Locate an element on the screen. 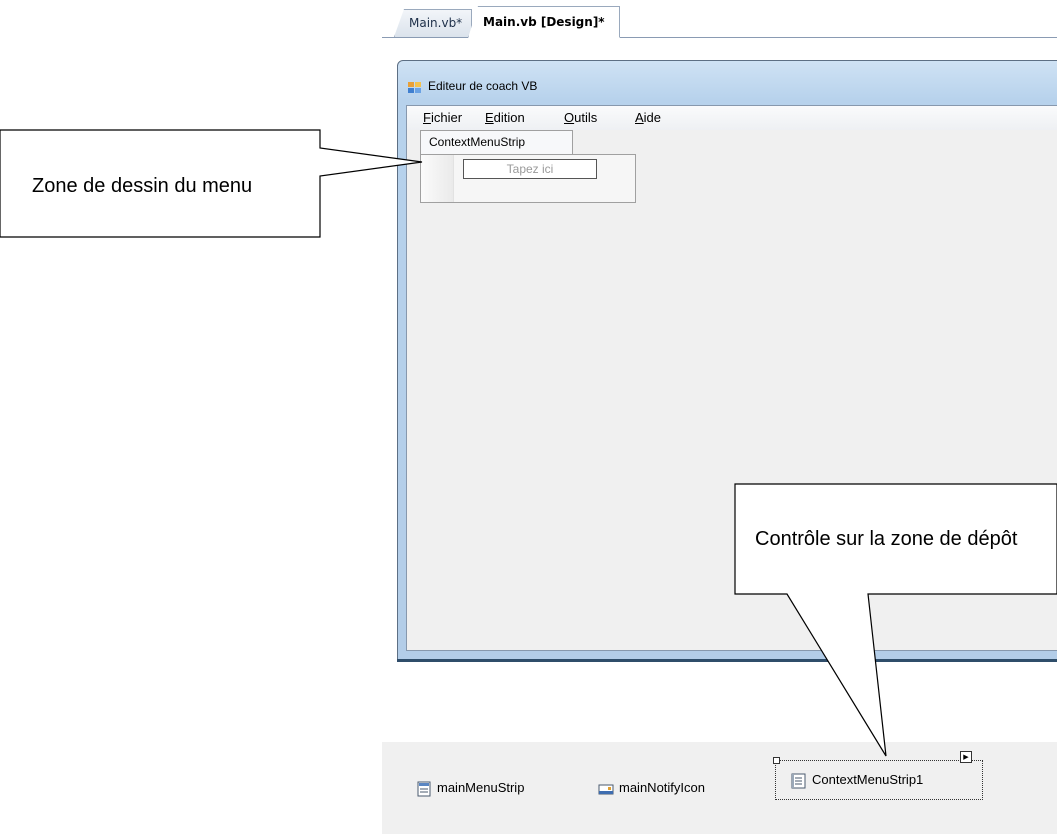 This screenshot has width=1057, height=834. callout-drop-zone-text: Contrôle sur la zone de dépôt is located at coordinates (886, 539).